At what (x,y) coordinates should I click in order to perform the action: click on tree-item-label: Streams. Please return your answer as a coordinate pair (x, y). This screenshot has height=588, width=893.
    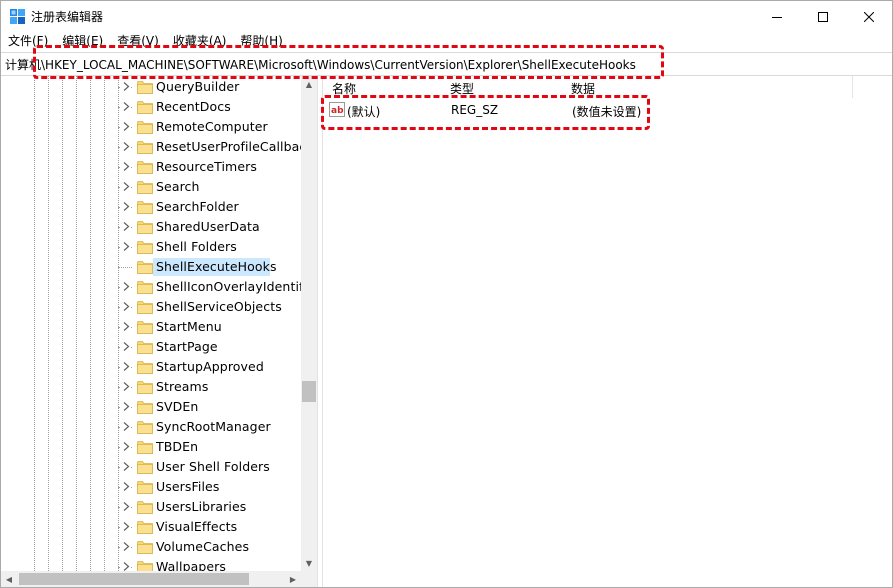
    Looking at the image, I should click on (182, 386).